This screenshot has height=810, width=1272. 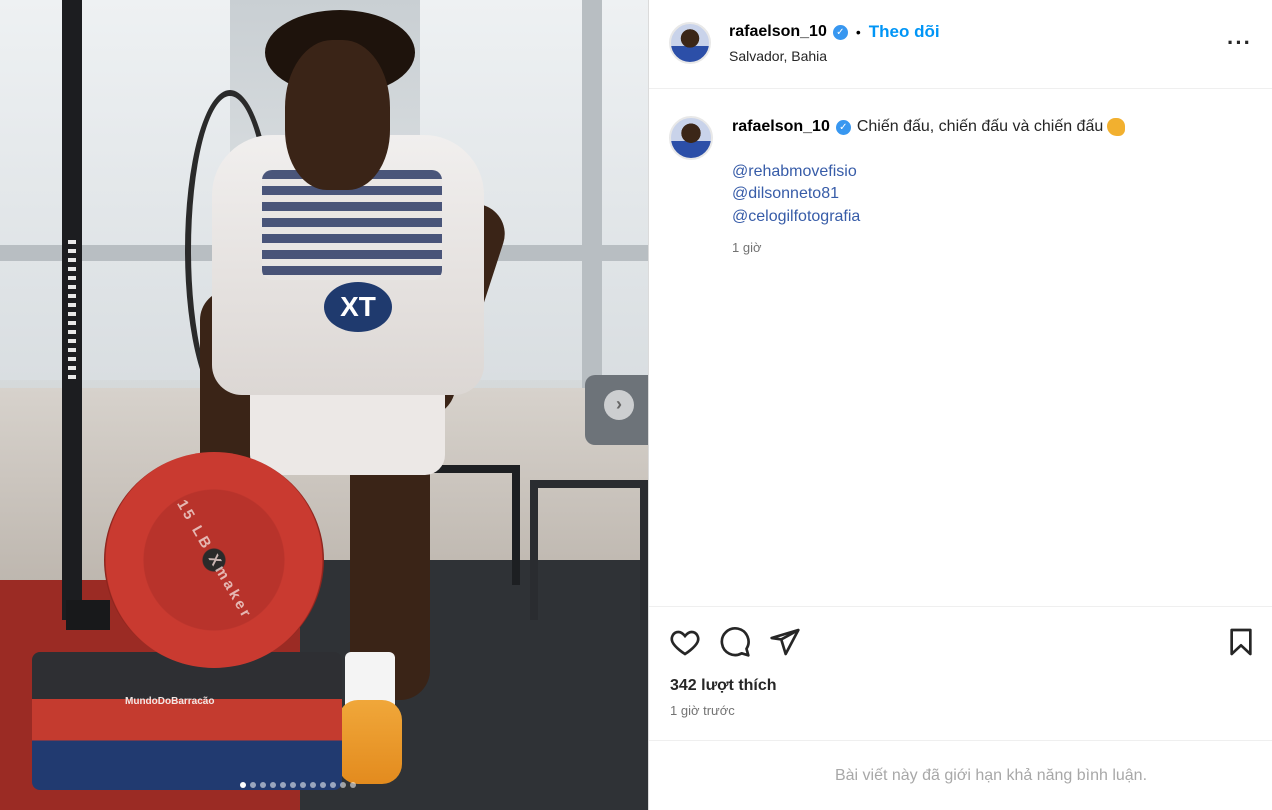 What do you see at coordinates (298, 786) in the screenshot?
I see `carousel-indicator` at bounding box center [298, 786].